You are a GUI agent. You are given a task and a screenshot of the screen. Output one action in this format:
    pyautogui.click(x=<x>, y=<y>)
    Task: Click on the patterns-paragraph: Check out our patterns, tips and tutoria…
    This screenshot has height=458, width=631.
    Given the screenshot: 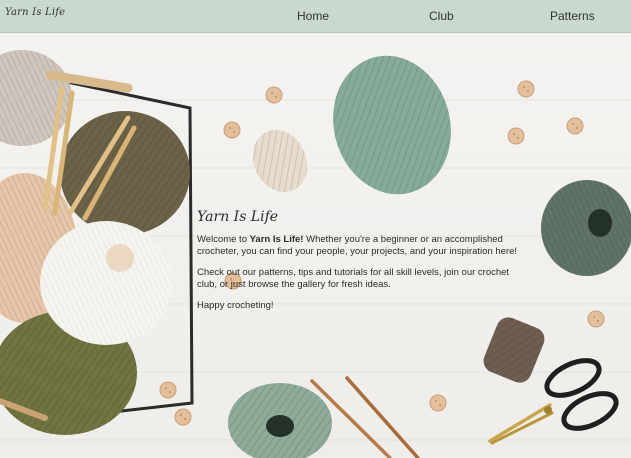 What is the action you would take?
    pyautogui.click(x=353, y=278)
    